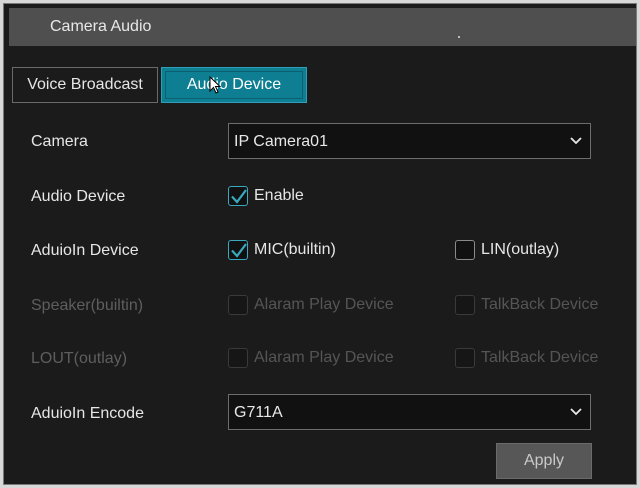  I want to click on lout-alarm-play-label: Alaram Play Device, so click(324, 357).